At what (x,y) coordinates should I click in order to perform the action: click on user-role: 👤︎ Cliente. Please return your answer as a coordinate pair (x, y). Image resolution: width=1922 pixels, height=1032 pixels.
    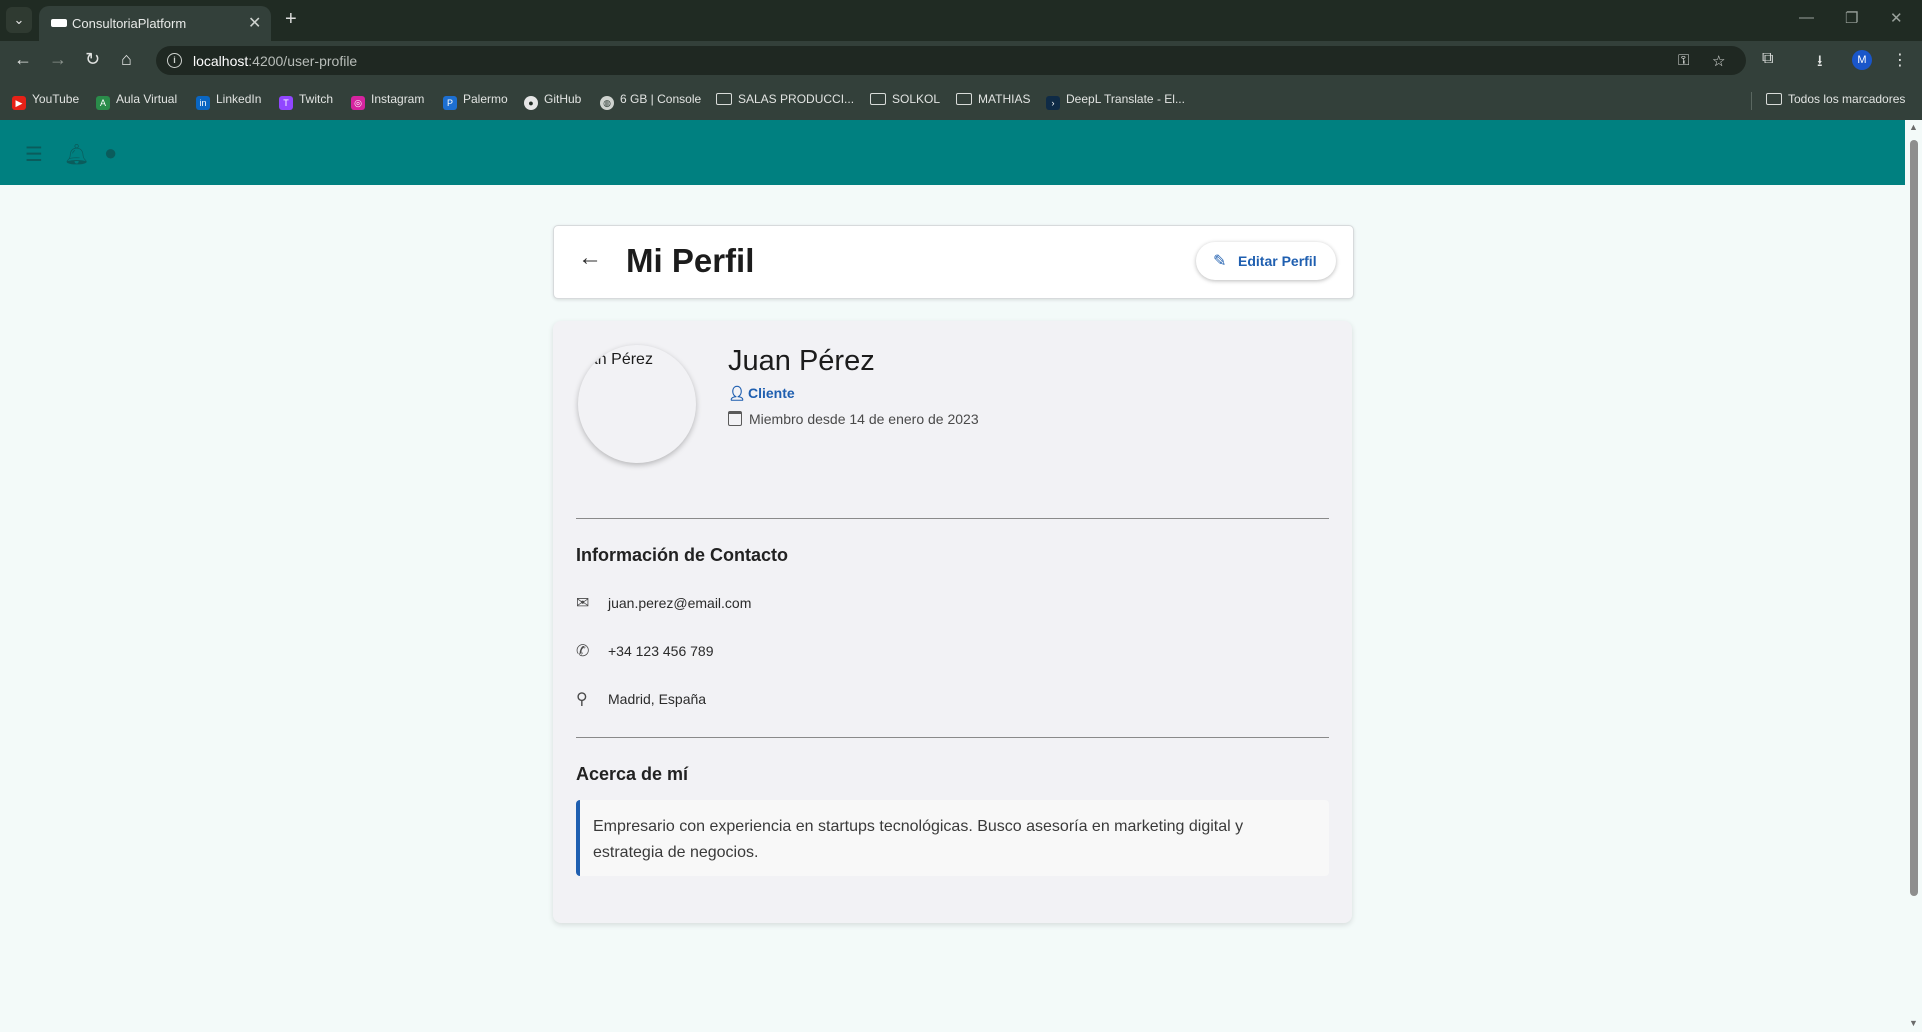
    Looking at the image, I should click on (761, 393).